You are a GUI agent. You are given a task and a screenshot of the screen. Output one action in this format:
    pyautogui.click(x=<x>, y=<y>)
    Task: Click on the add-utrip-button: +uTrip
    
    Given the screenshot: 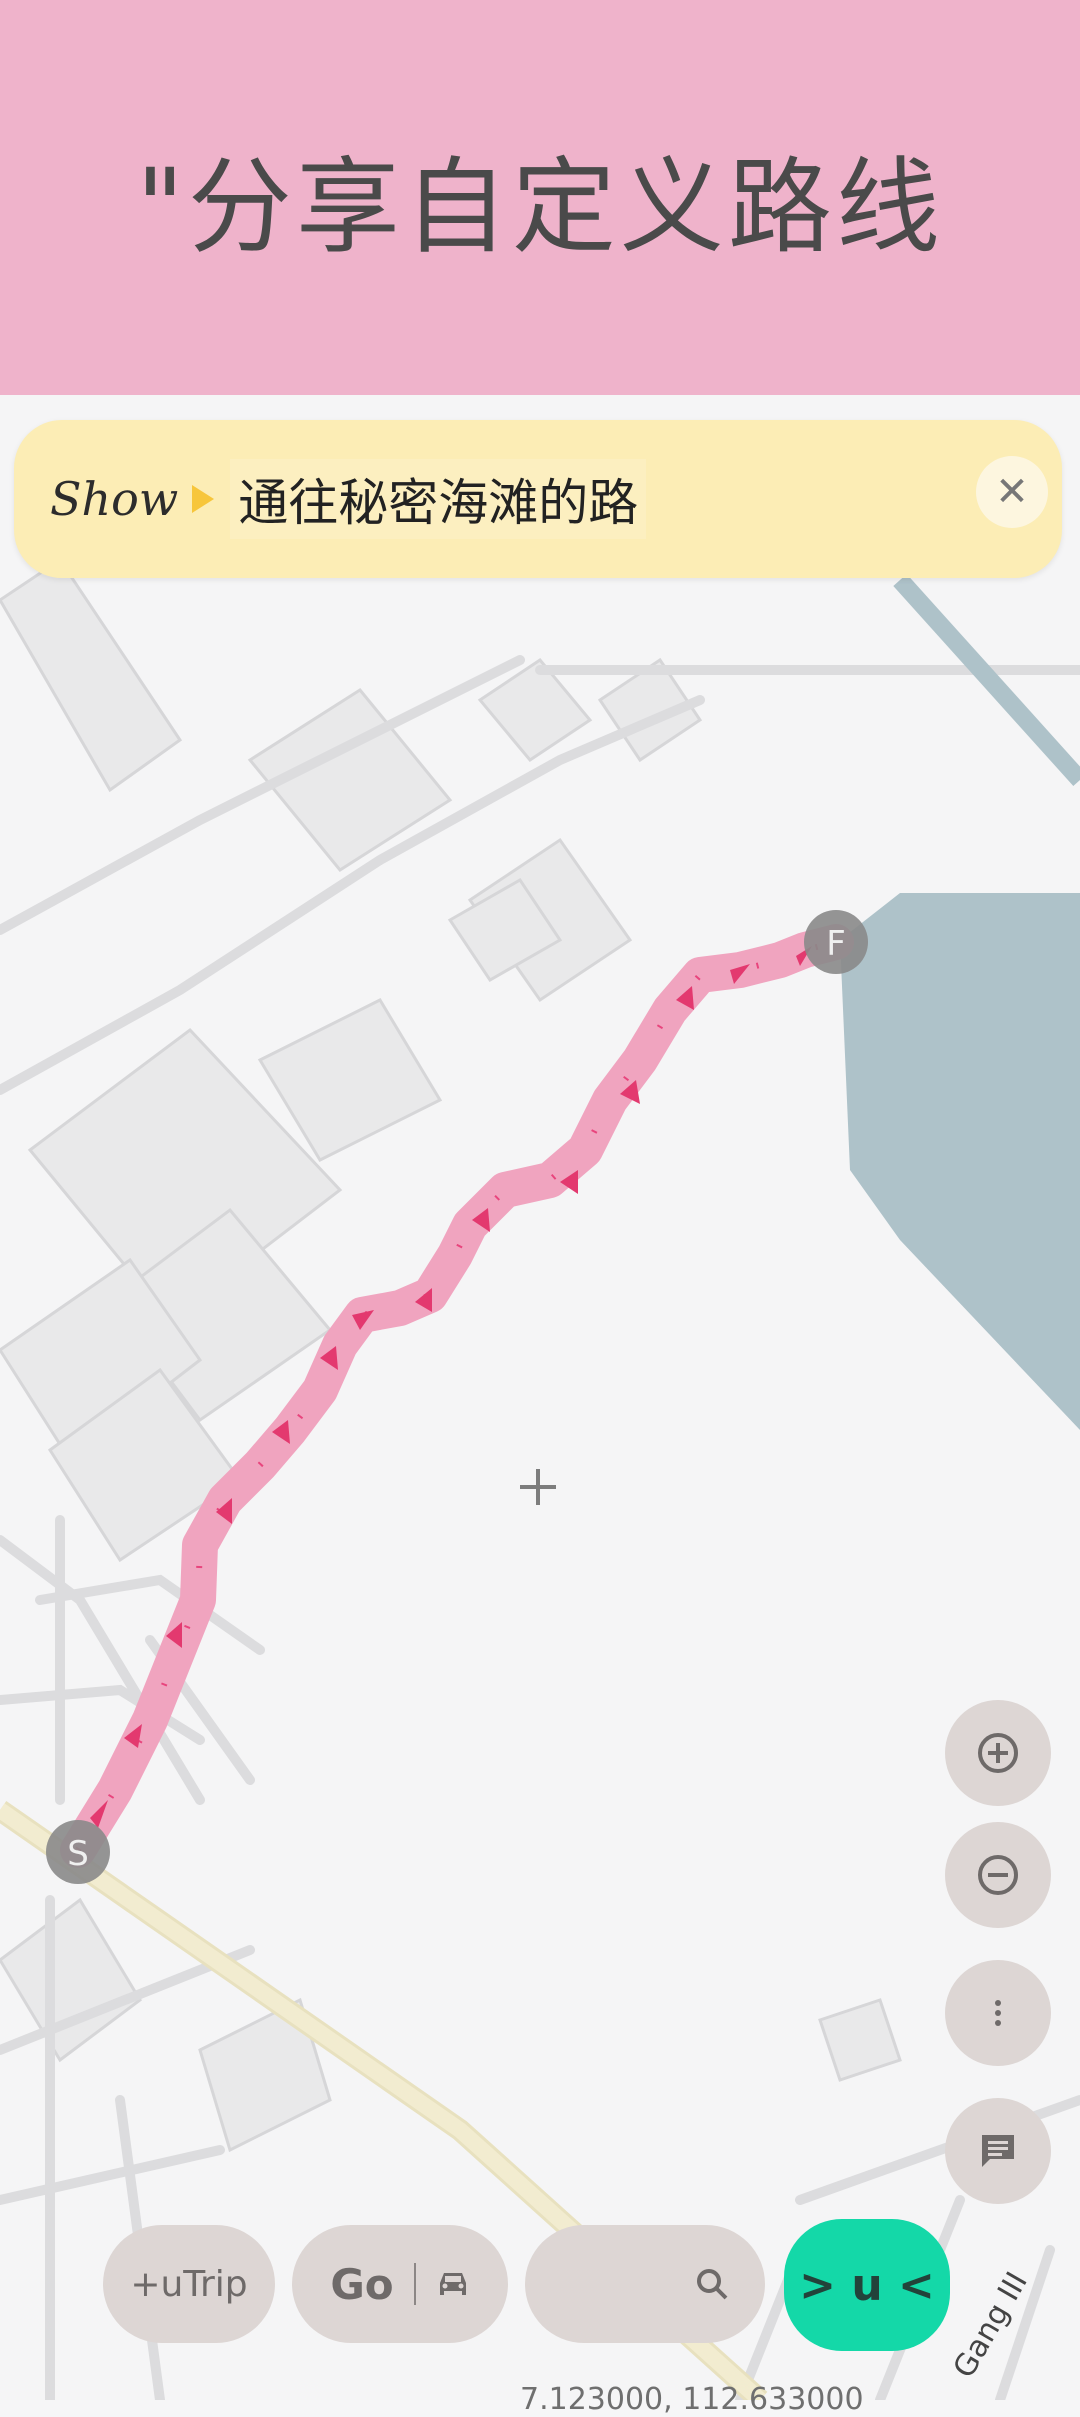 What is the action you would take?
    pyautogui.click(x=189, y=2284)
    